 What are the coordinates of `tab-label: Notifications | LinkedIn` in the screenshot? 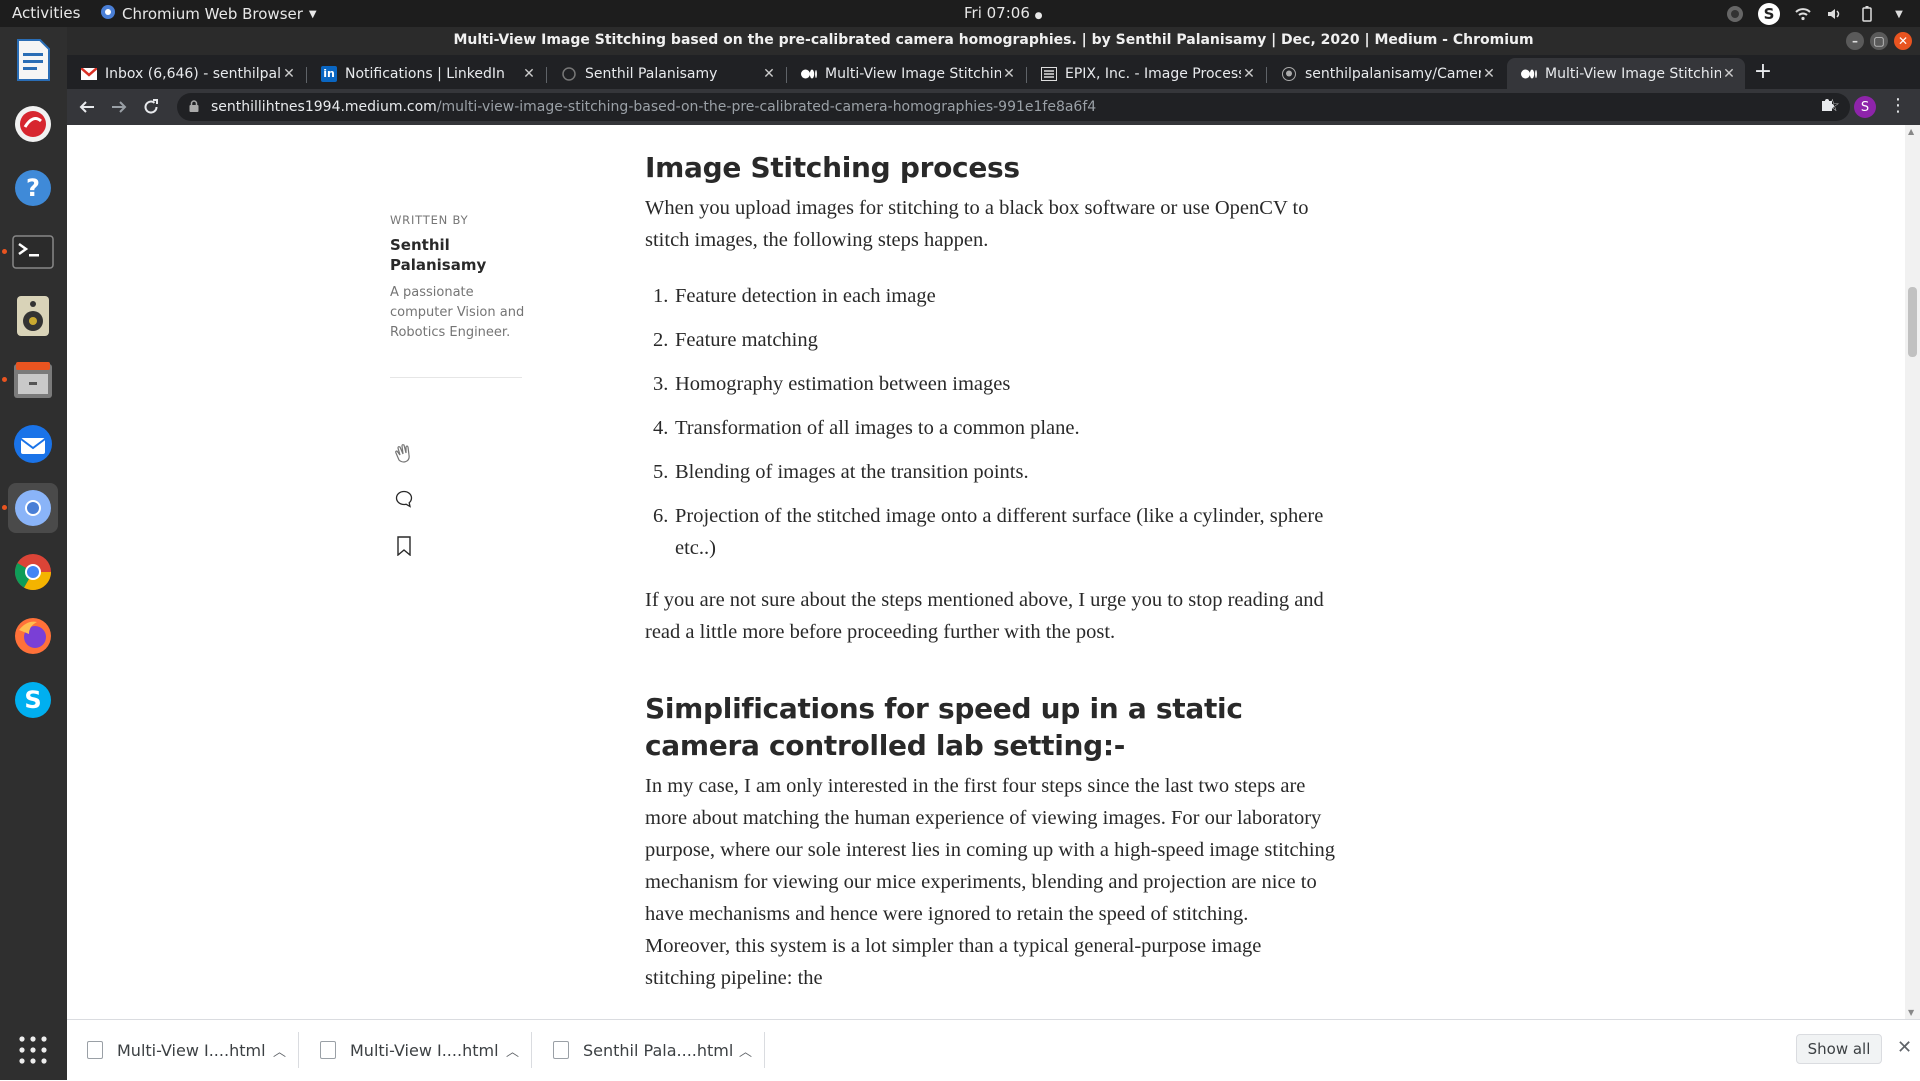 It's located at (425, 73).